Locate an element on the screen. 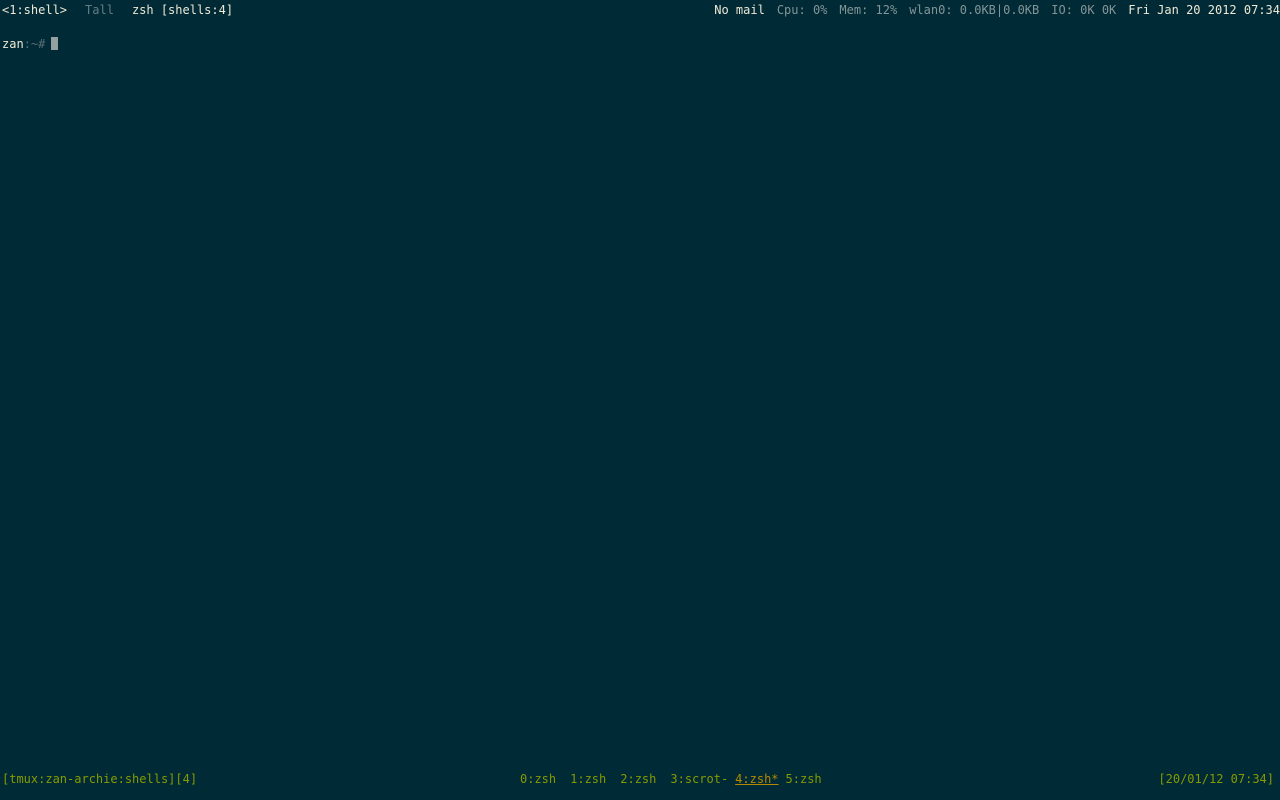  tmux-window-2: 2:zsh is located at coordinates (638, 779).